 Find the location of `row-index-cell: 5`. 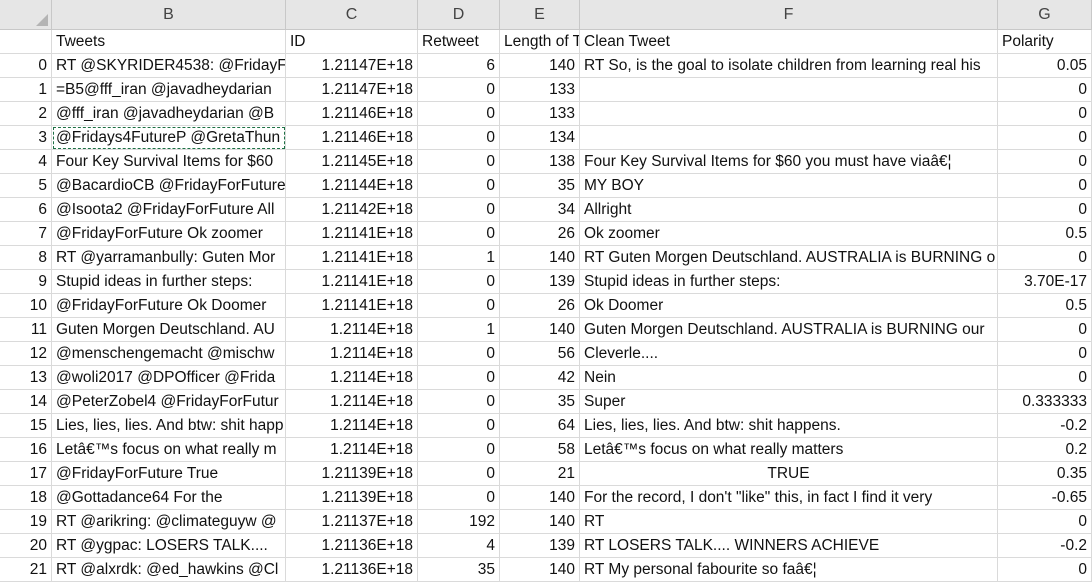

row-index-cell: 5 is located at coordinates (26, 186).